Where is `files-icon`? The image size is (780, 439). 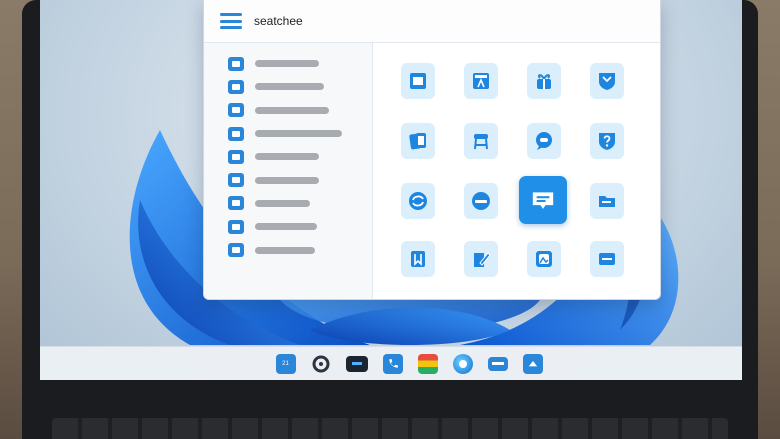 files-icon is located at coordinates (427, 363).